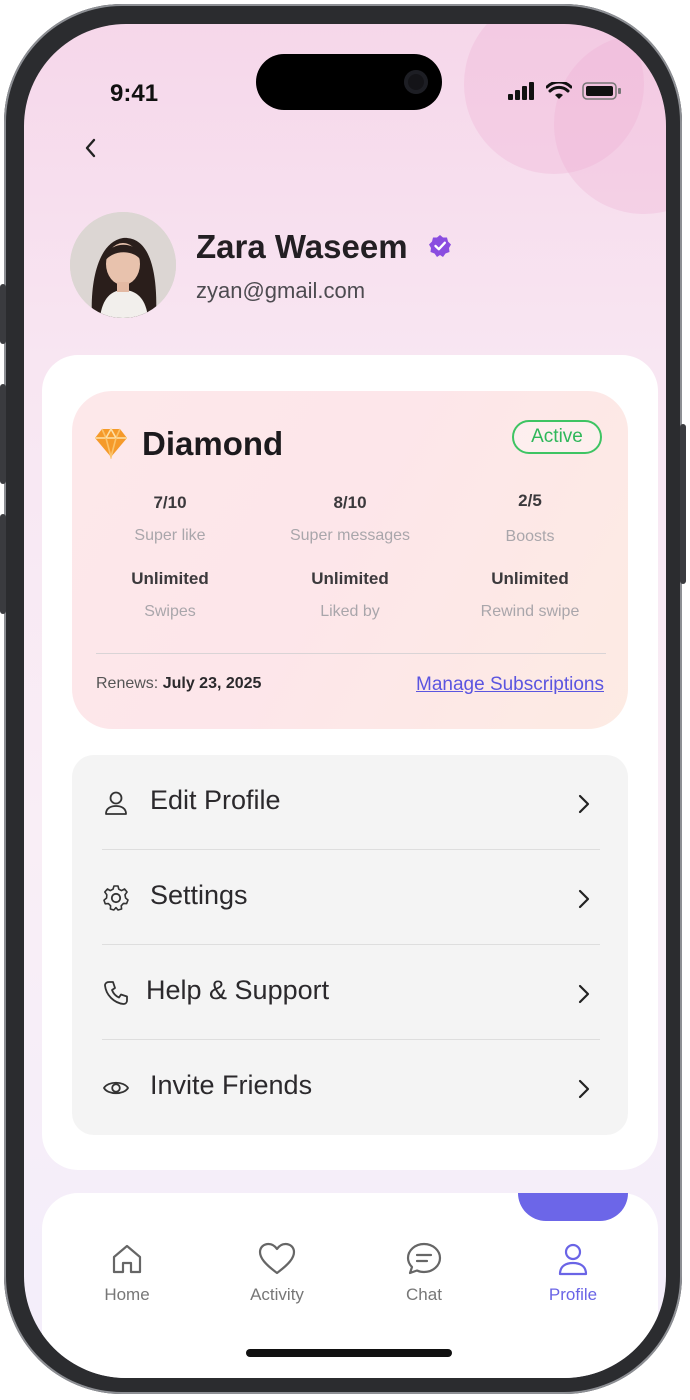 The height and width of the screenshot is (1400, 690). Describe the element at coordinates (530, 518) in the screenshot. I see `stat-boosts: 2/5 Boosts` at that location.